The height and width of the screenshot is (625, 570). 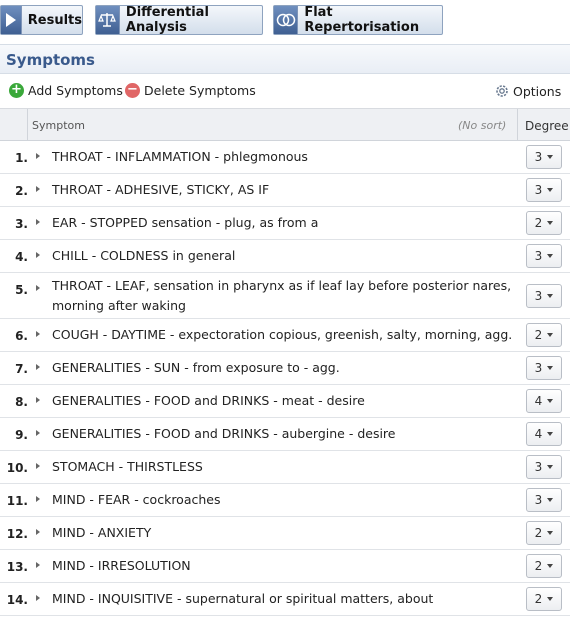 I want to click on symptom-row: 13. MIND - IRRESOLUTION 2, so click(x=285, y=566).